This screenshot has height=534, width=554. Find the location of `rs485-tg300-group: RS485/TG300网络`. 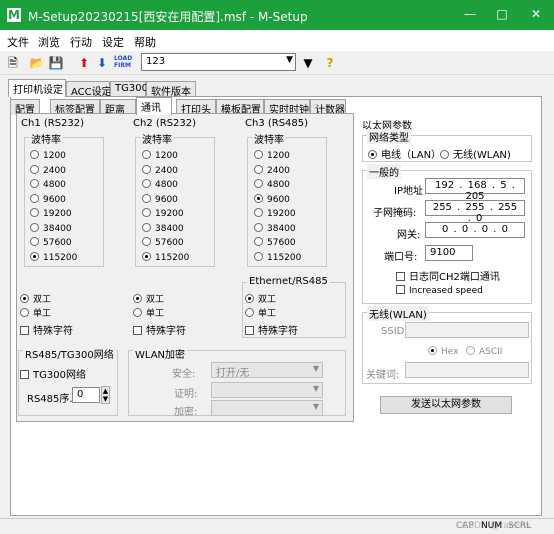

rs485-tg300-group: RS485/TG300网络 is located at coordinates (68, 381).